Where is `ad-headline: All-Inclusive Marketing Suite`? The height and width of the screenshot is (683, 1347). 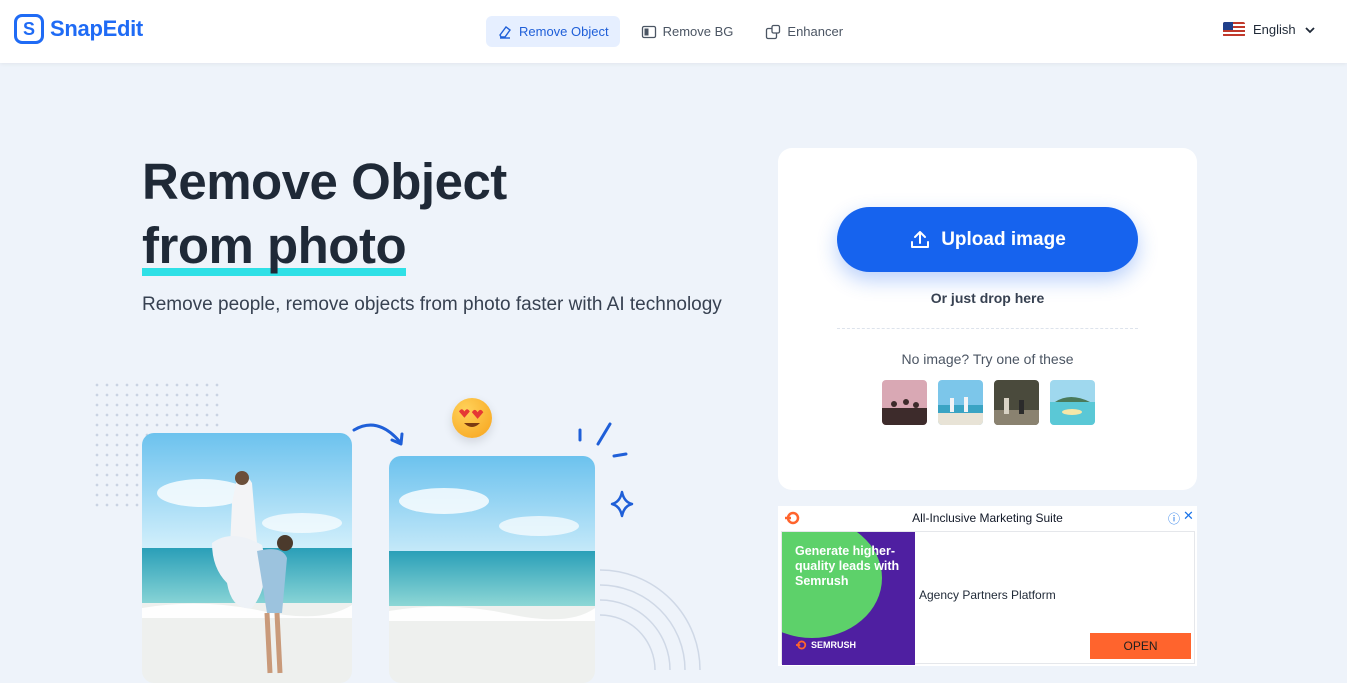 ad-headline: All-Inclusive Marketing Suite is located at coordinates (987, 518).